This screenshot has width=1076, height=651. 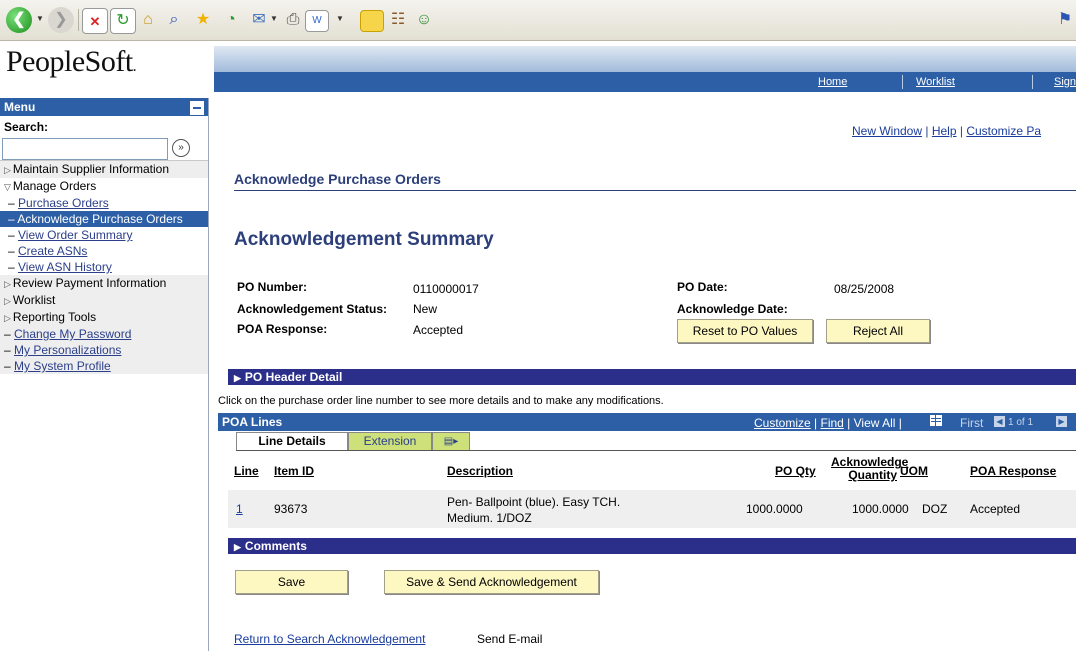 What do you see at coordinates (274, 19) in the screenshot?
I see `mail-dropdown-icon: ▼` at bounding box center [274, 19].